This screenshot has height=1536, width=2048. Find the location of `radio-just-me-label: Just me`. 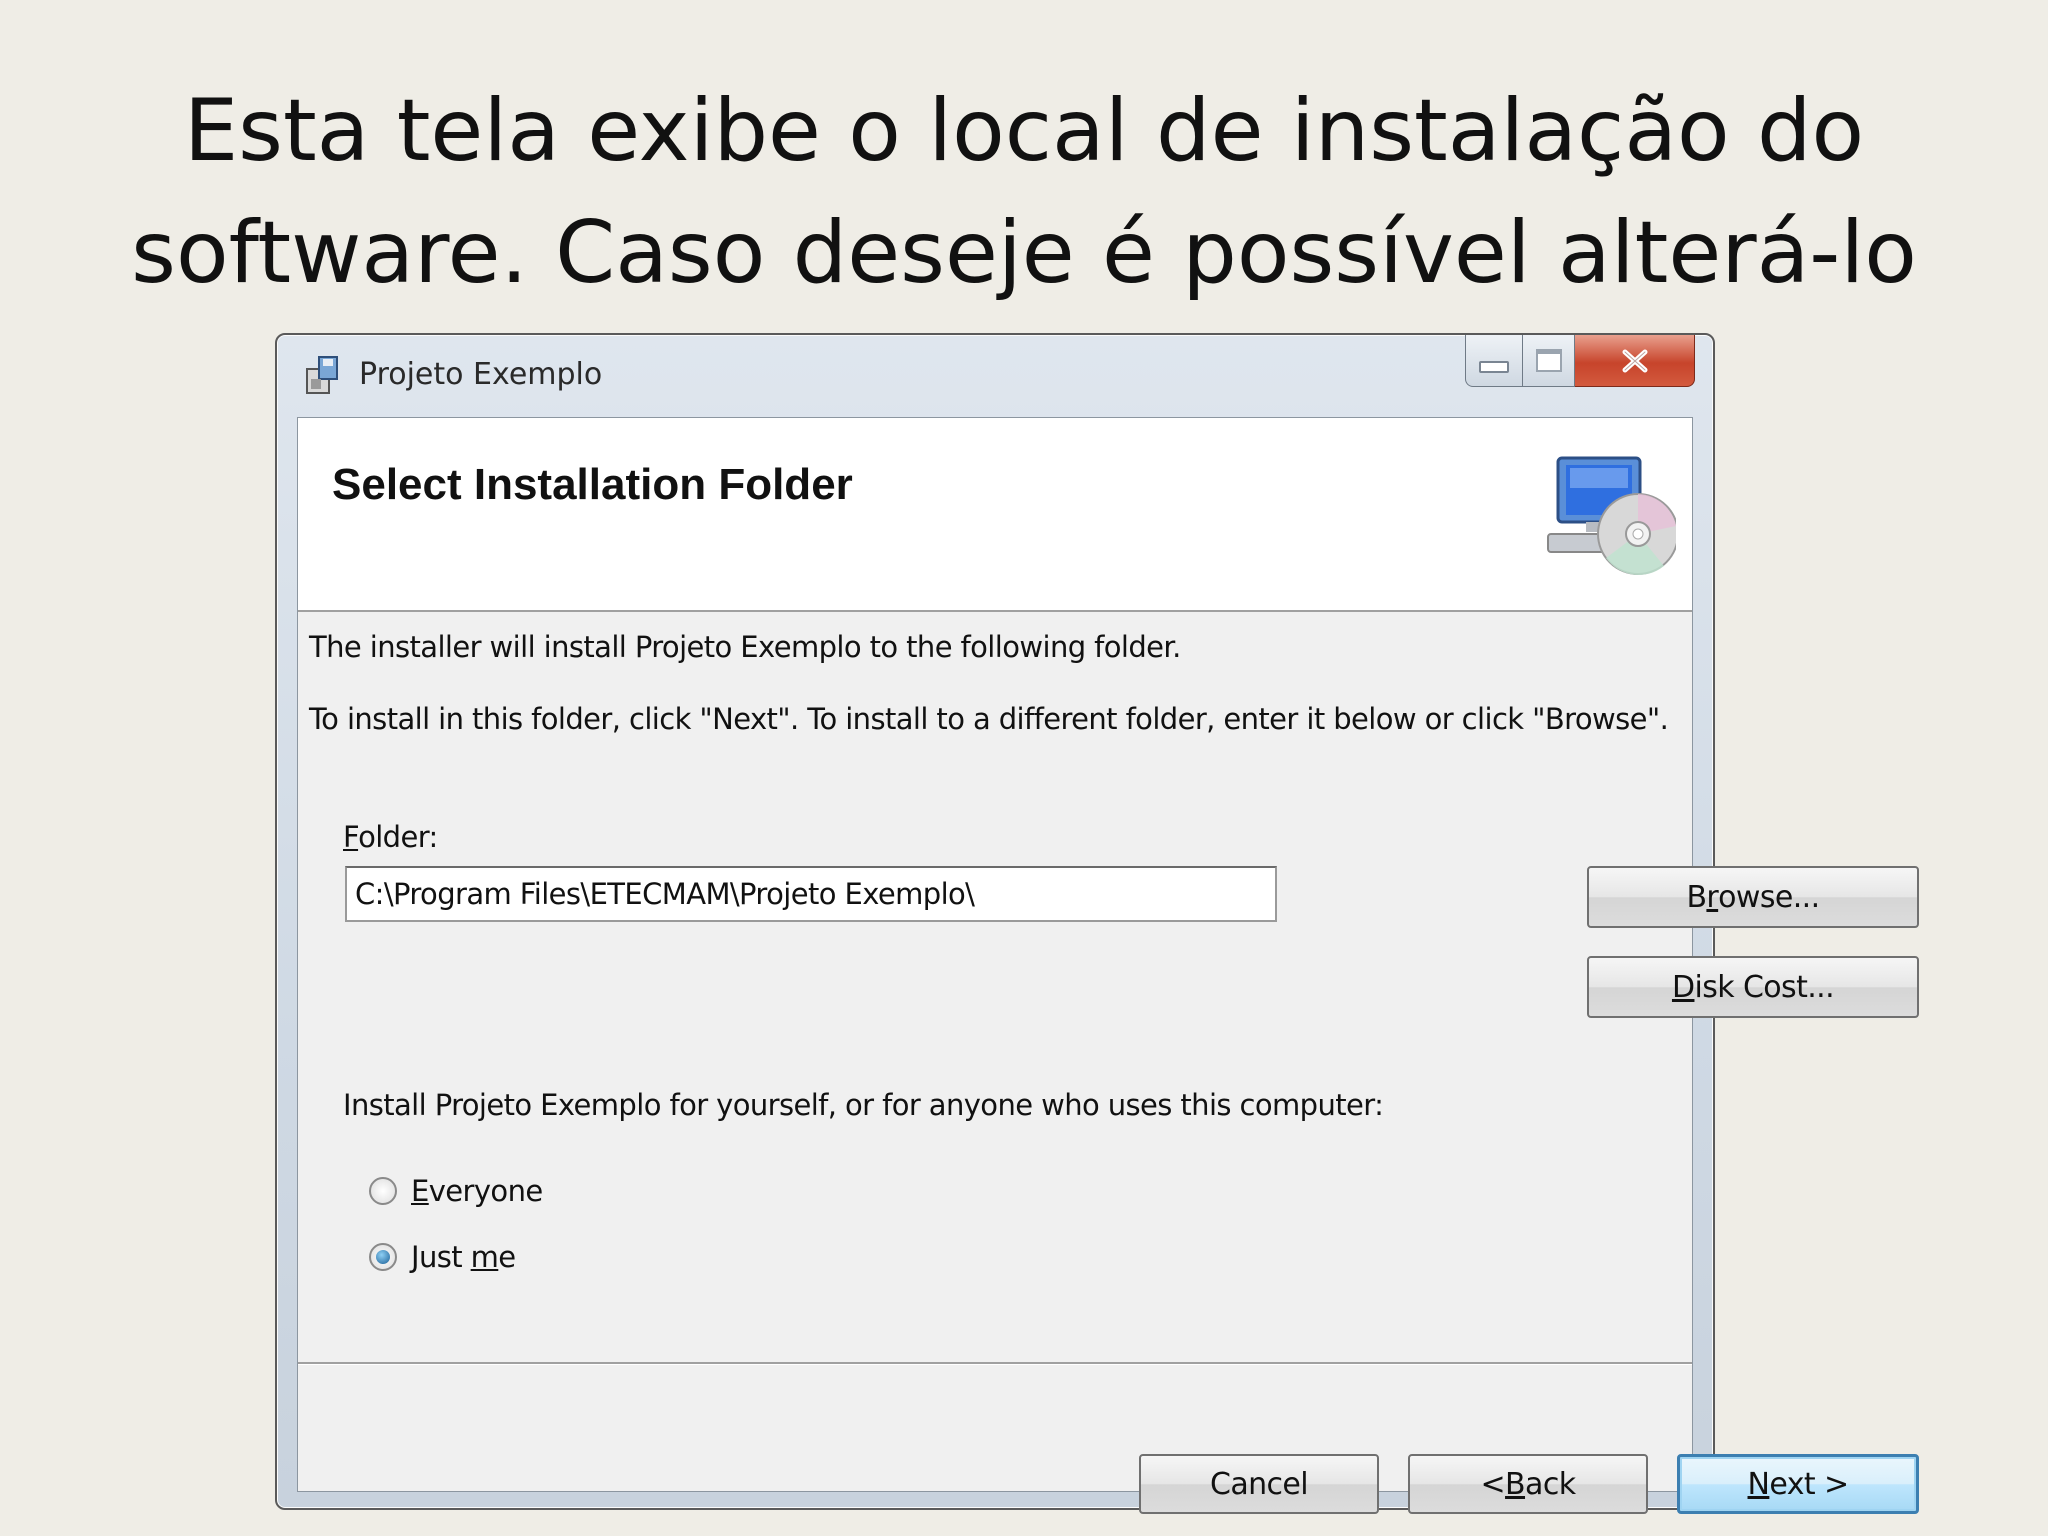

radio-just-me-label: Just me is located at coordinates (463, 1257).